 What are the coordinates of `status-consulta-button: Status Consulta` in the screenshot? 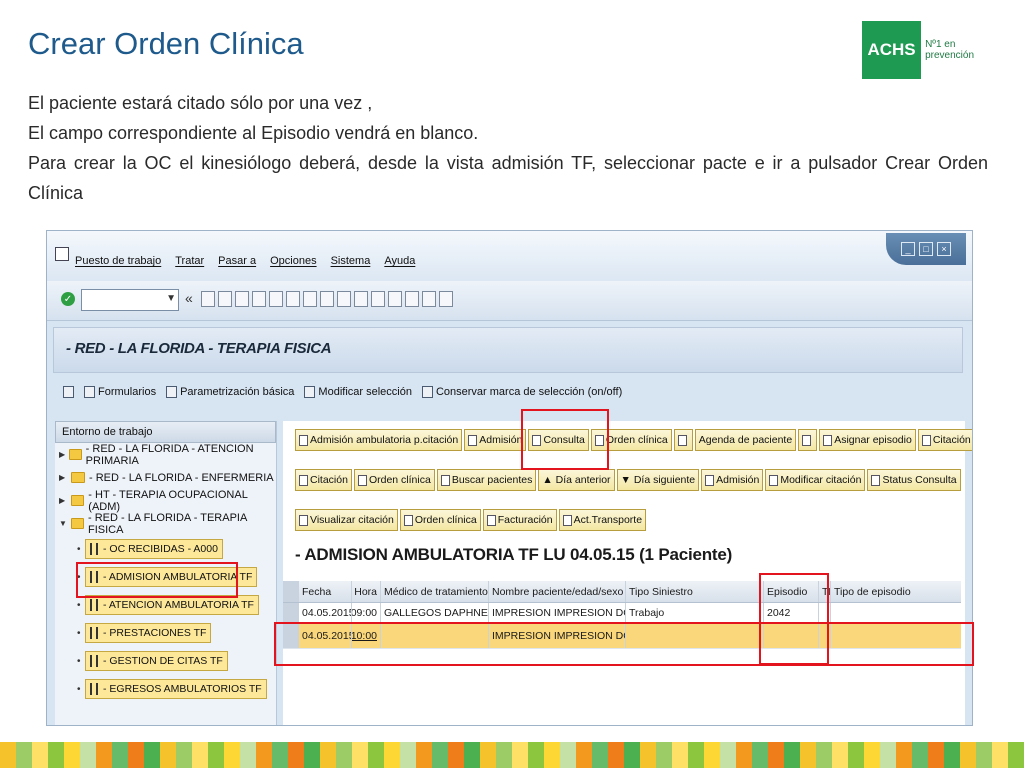 It's located at (914, 480).